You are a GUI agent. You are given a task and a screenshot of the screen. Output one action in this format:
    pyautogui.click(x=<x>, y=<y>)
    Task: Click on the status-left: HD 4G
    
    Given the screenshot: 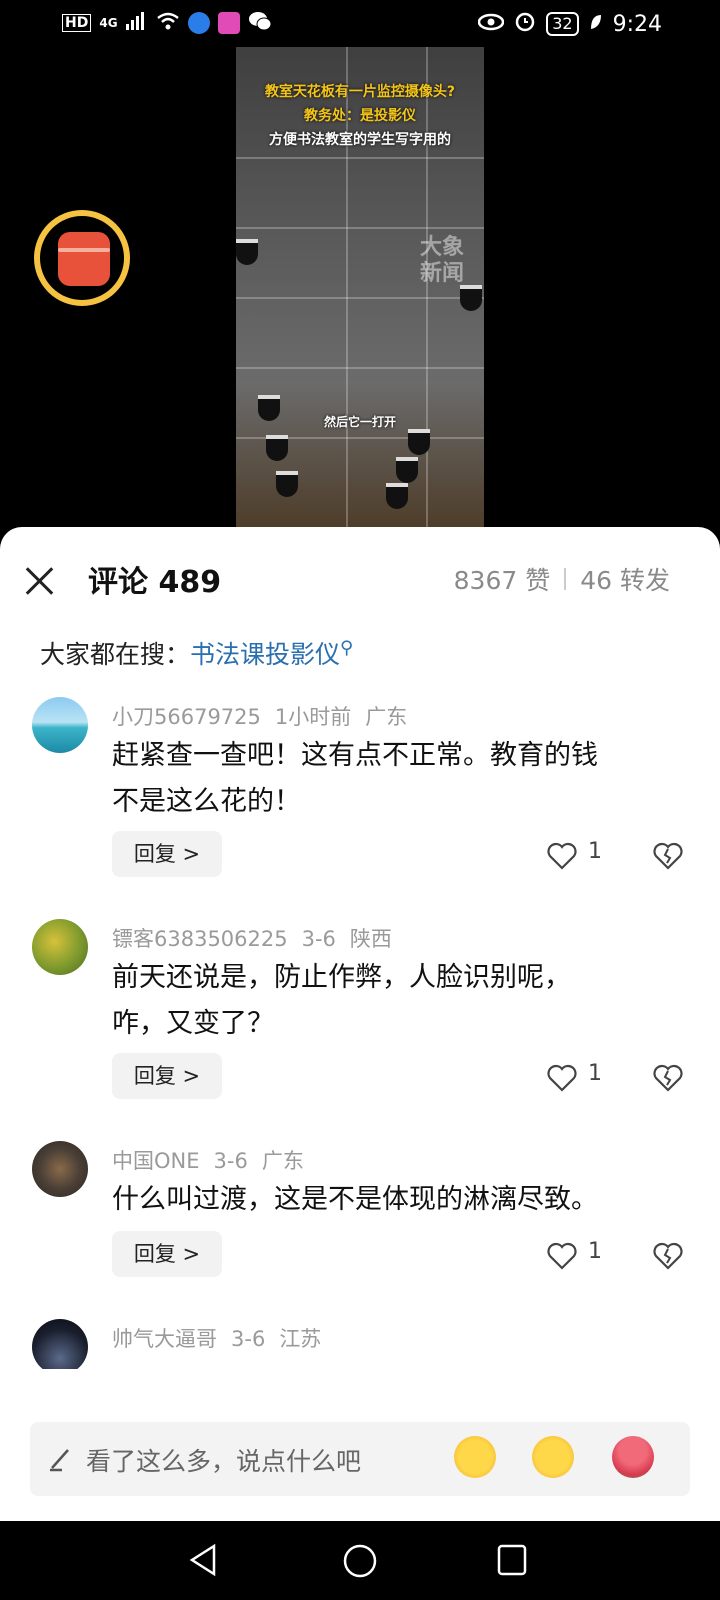 What is the action you would take?
    pyautogui.click(x=167, y=23)
    